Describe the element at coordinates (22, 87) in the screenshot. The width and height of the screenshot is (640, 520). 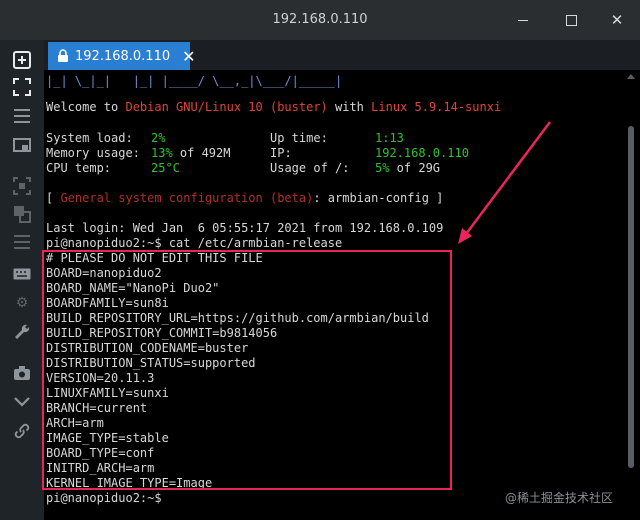
I see `expand-icon` at that location.